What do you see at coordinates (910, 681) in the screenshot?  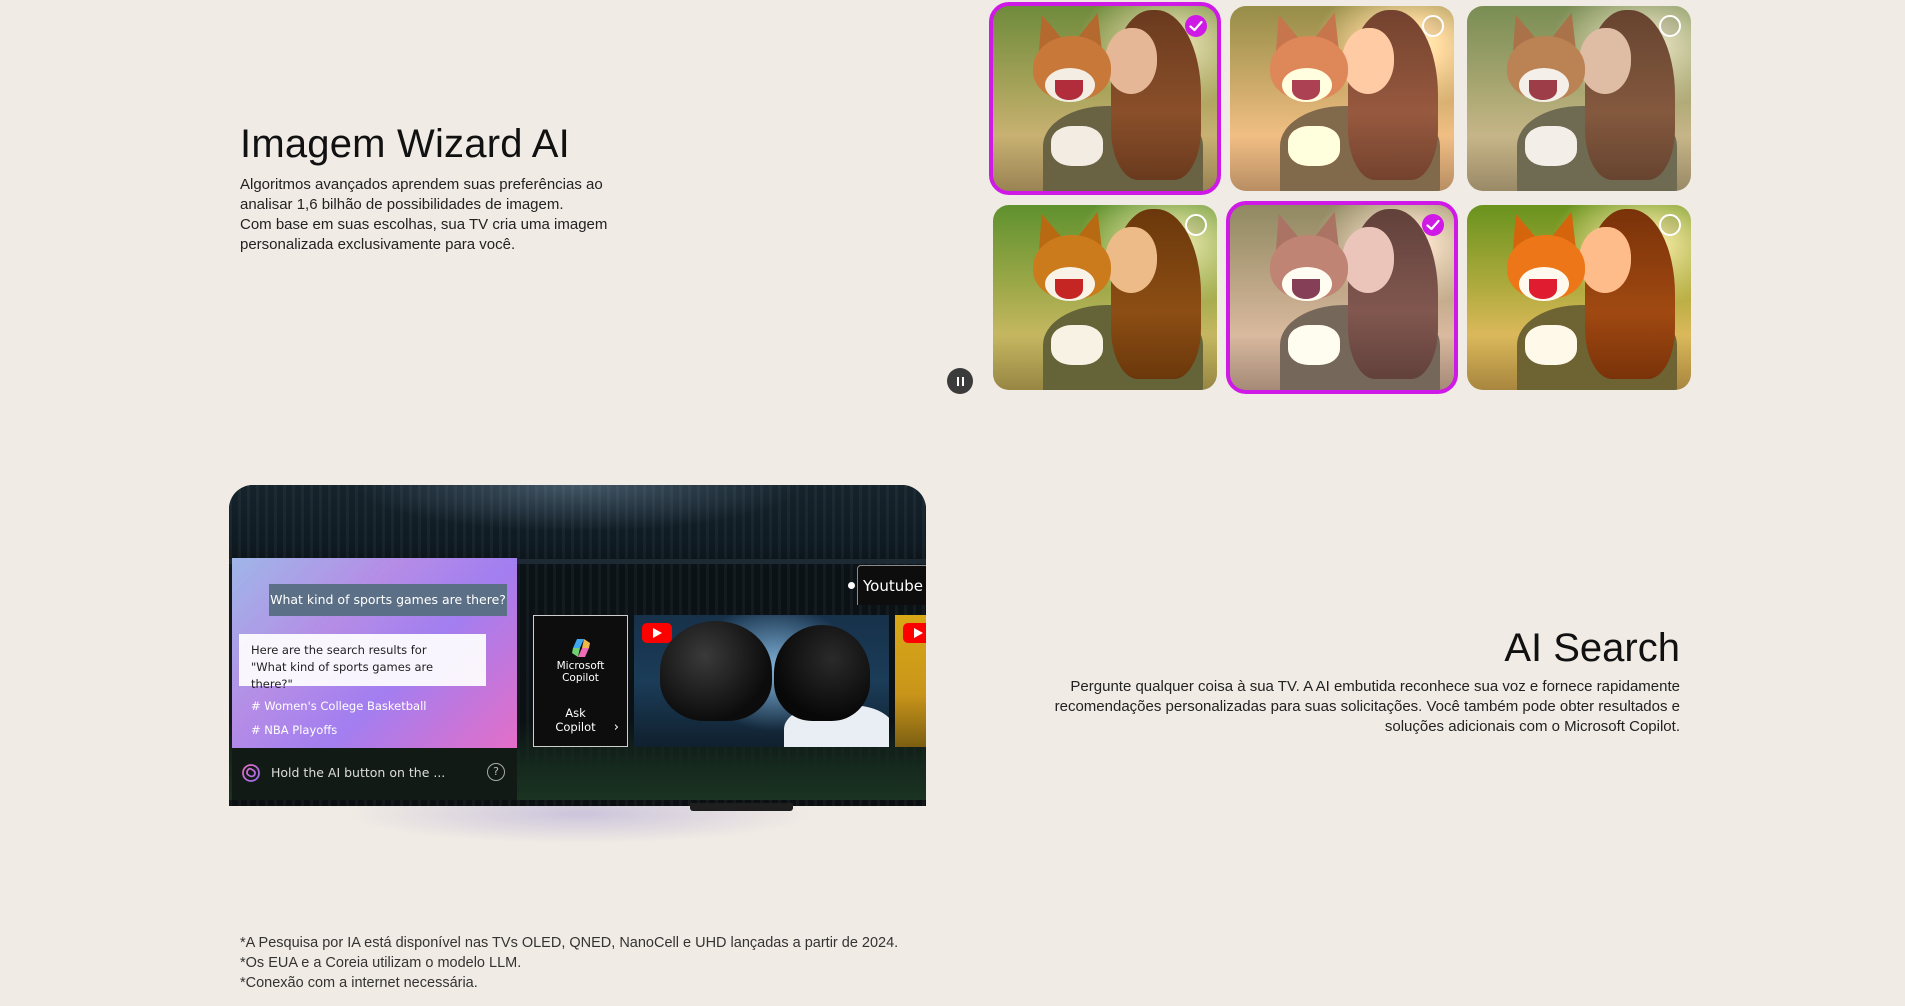 I see `video-card-partial` at bounding box center [910, 681].